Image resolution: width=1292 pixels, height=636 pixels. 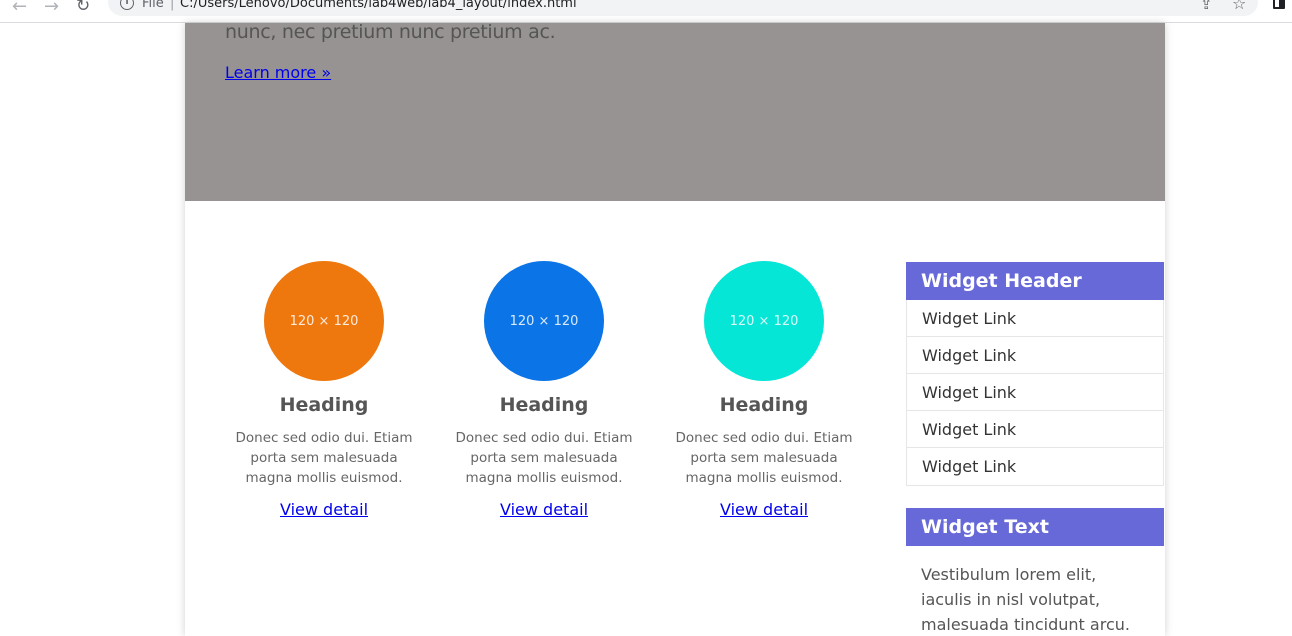 What do you see at coordinates (153, 5) in the screenshot?
I see `file-label: File` at bounding box center [153, 5].